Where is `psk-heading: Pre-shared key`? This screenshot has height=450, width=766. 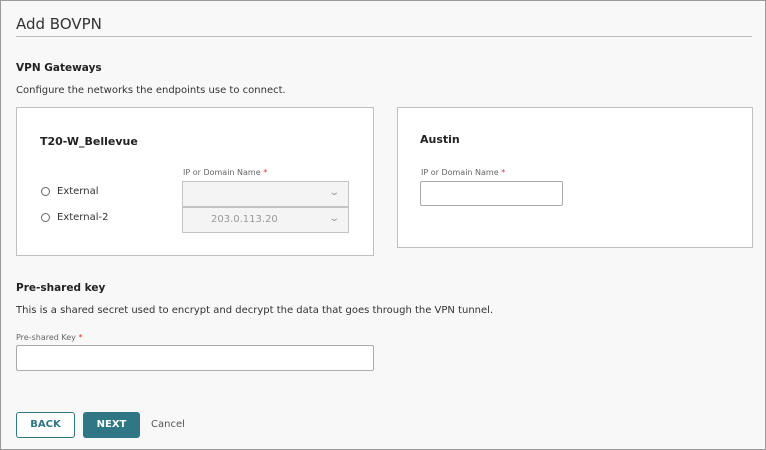 psk-heading: Pre-shared key is located at coordinates (61, 288).